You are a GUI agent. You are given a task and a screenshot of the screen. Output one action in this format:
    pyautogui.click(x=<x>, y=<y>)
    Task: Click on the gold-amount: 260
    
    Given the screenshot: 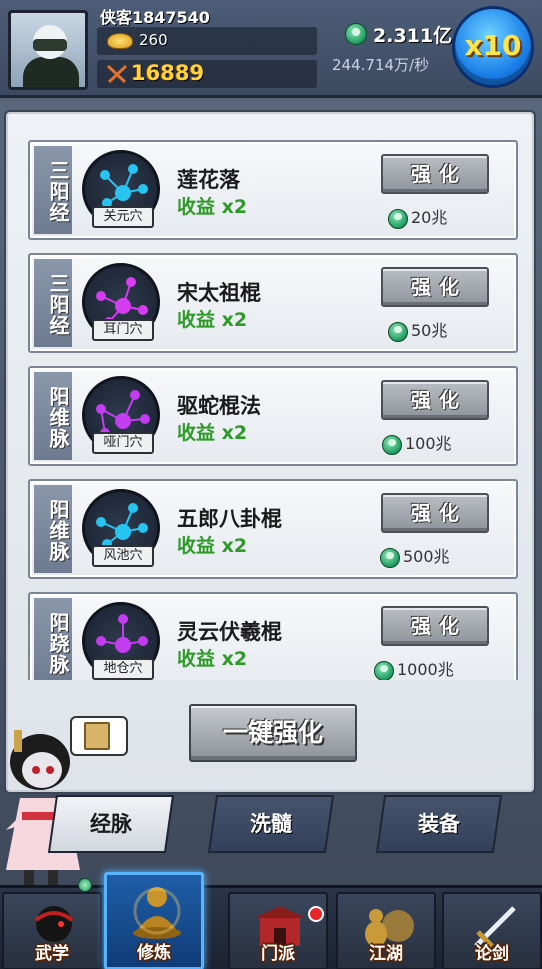 What is the action you would take?
    pyautogui.click(x=153, y=40)
    